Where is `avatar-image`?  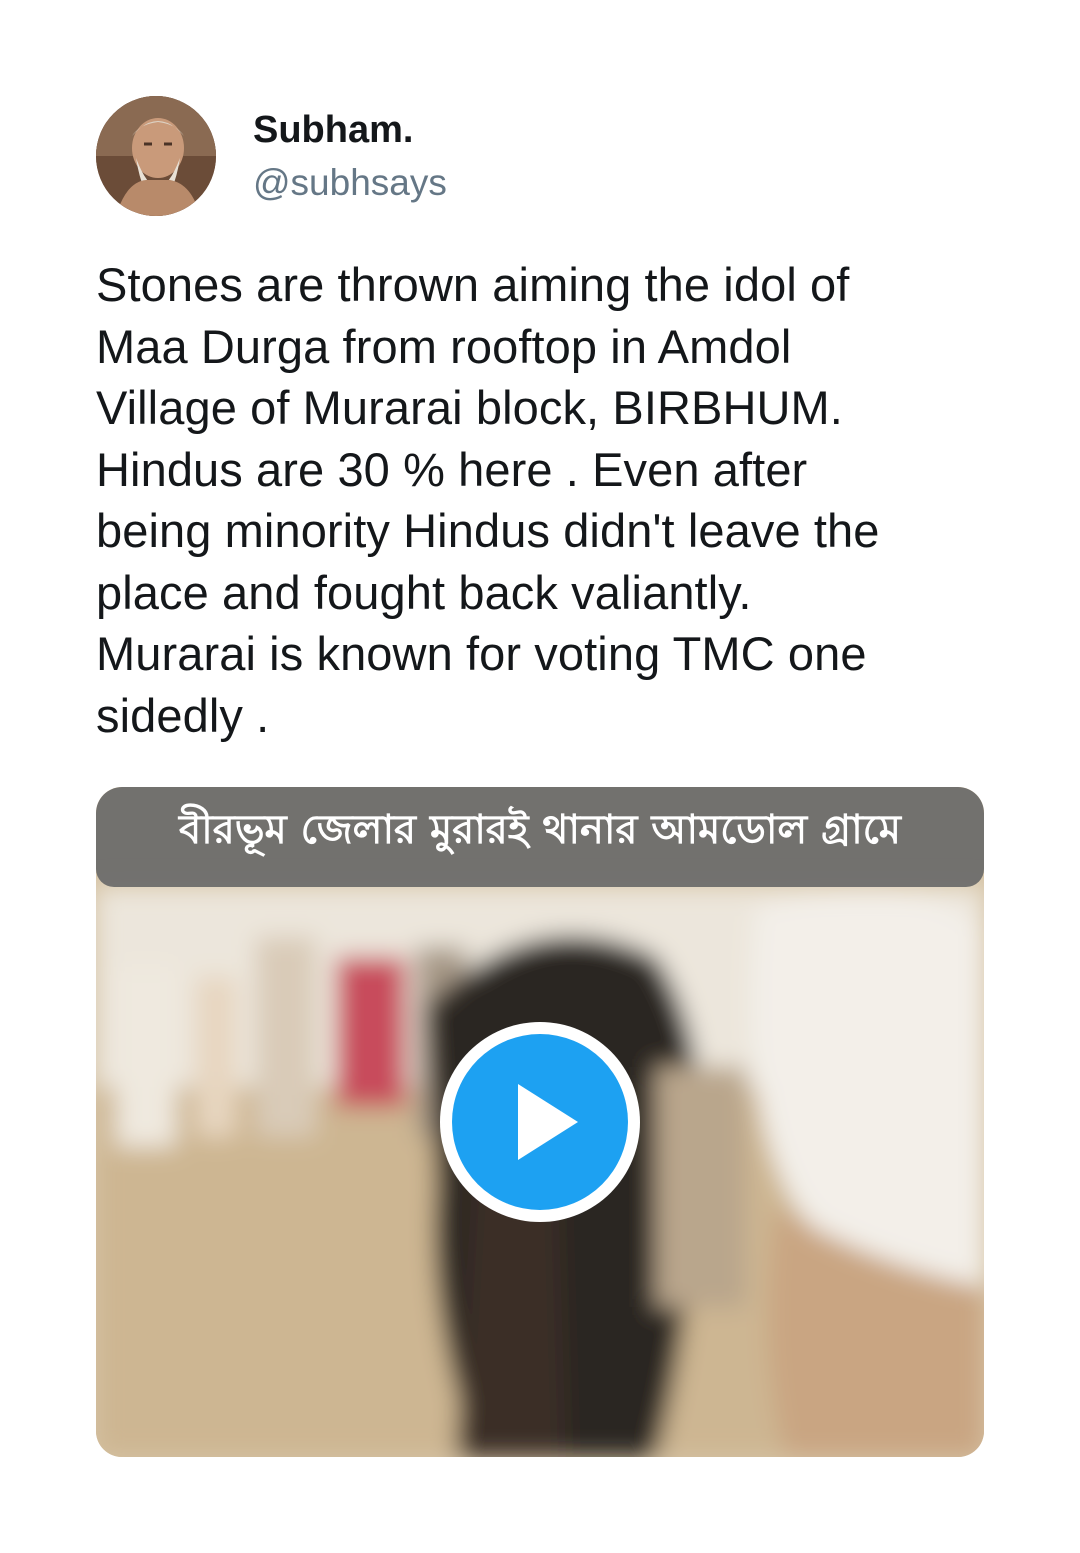
avatar-image is located at coordinates (156, 156).